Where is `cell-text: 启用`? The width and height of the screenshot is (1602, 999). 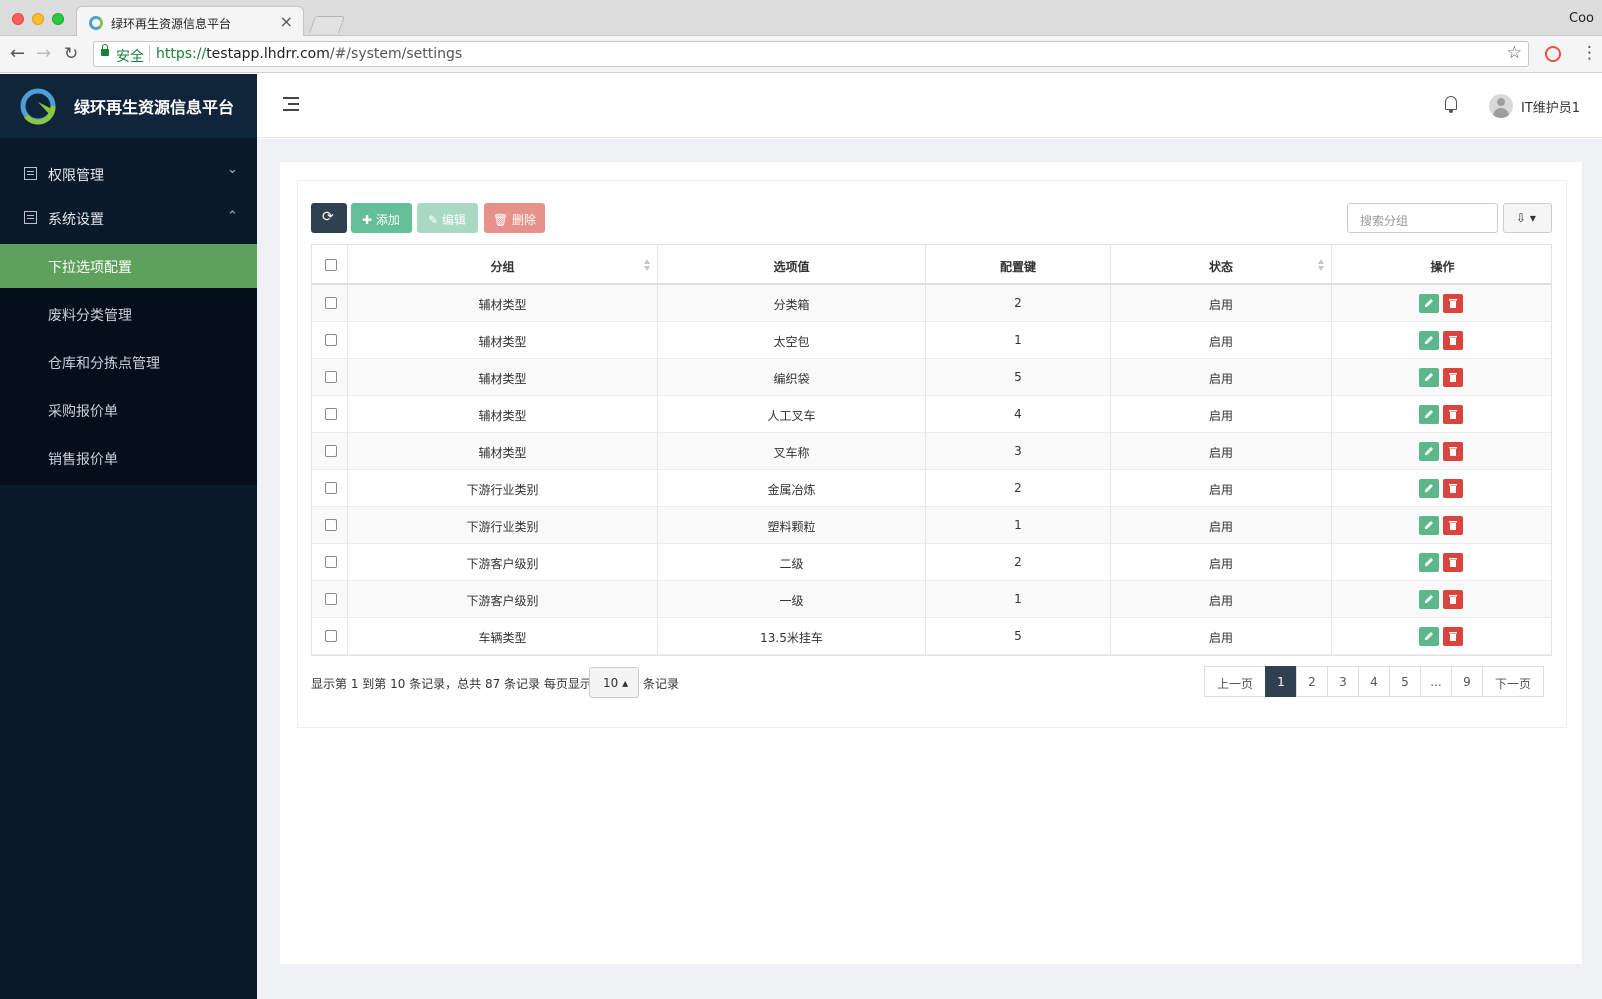 cell-text: 启用 is located at coordinates (1220, 453).